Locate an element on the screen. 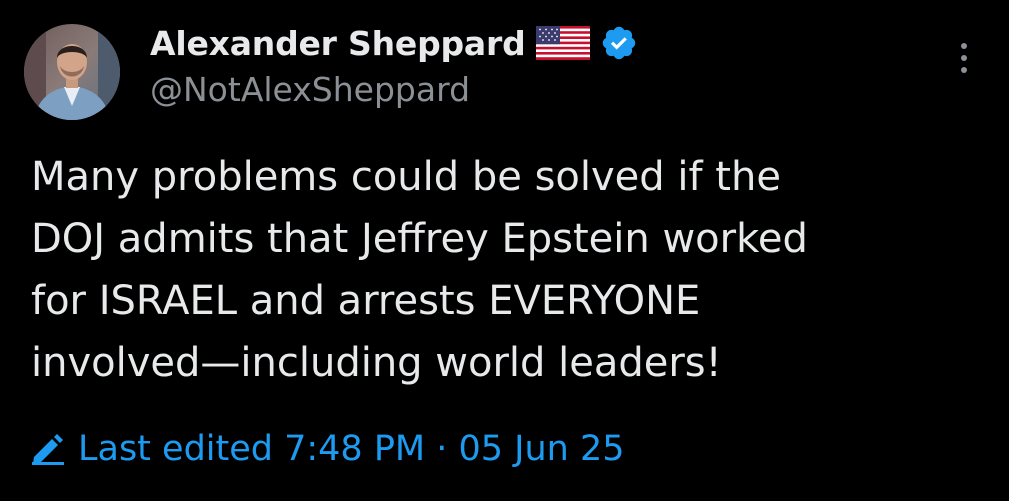  tweet-text-line: involved—including world leaders! is located at coordinates (376, 363).